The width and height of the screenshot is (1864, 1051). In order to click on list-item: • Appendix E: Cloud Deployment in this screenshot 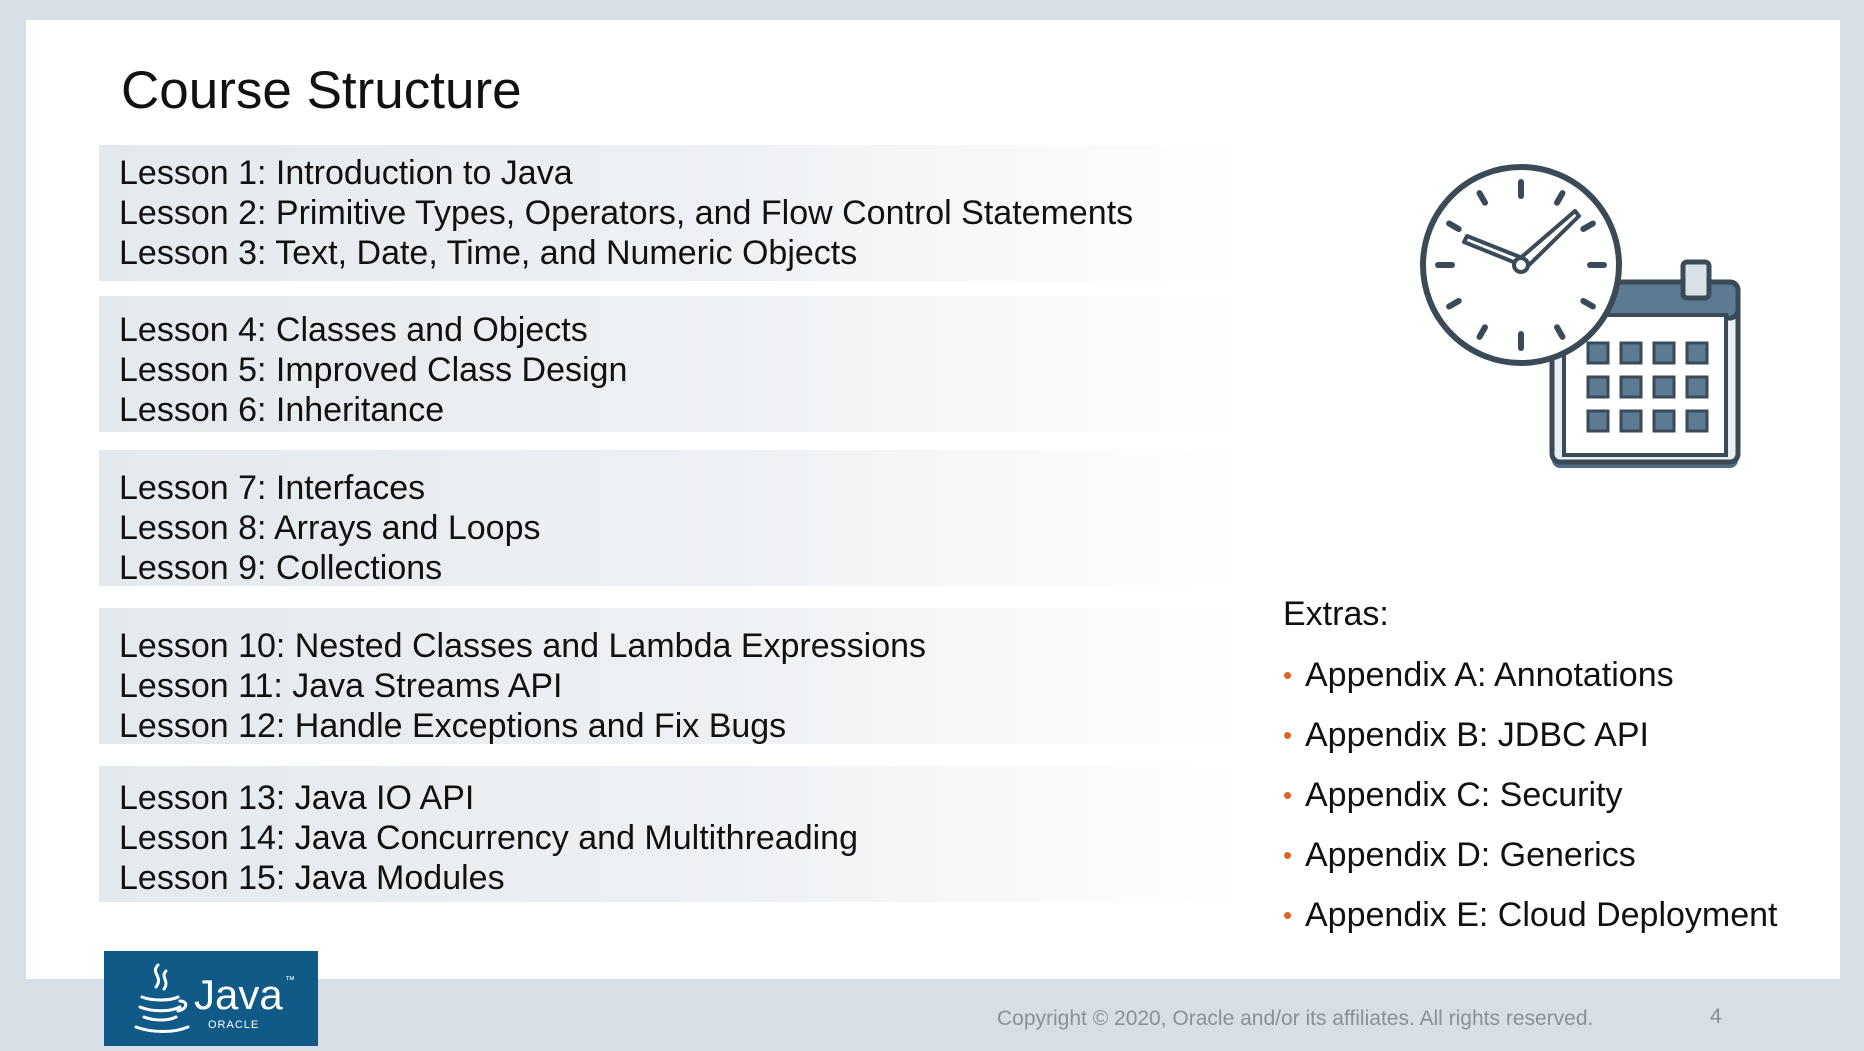, I will do `click(1530, 925)`.